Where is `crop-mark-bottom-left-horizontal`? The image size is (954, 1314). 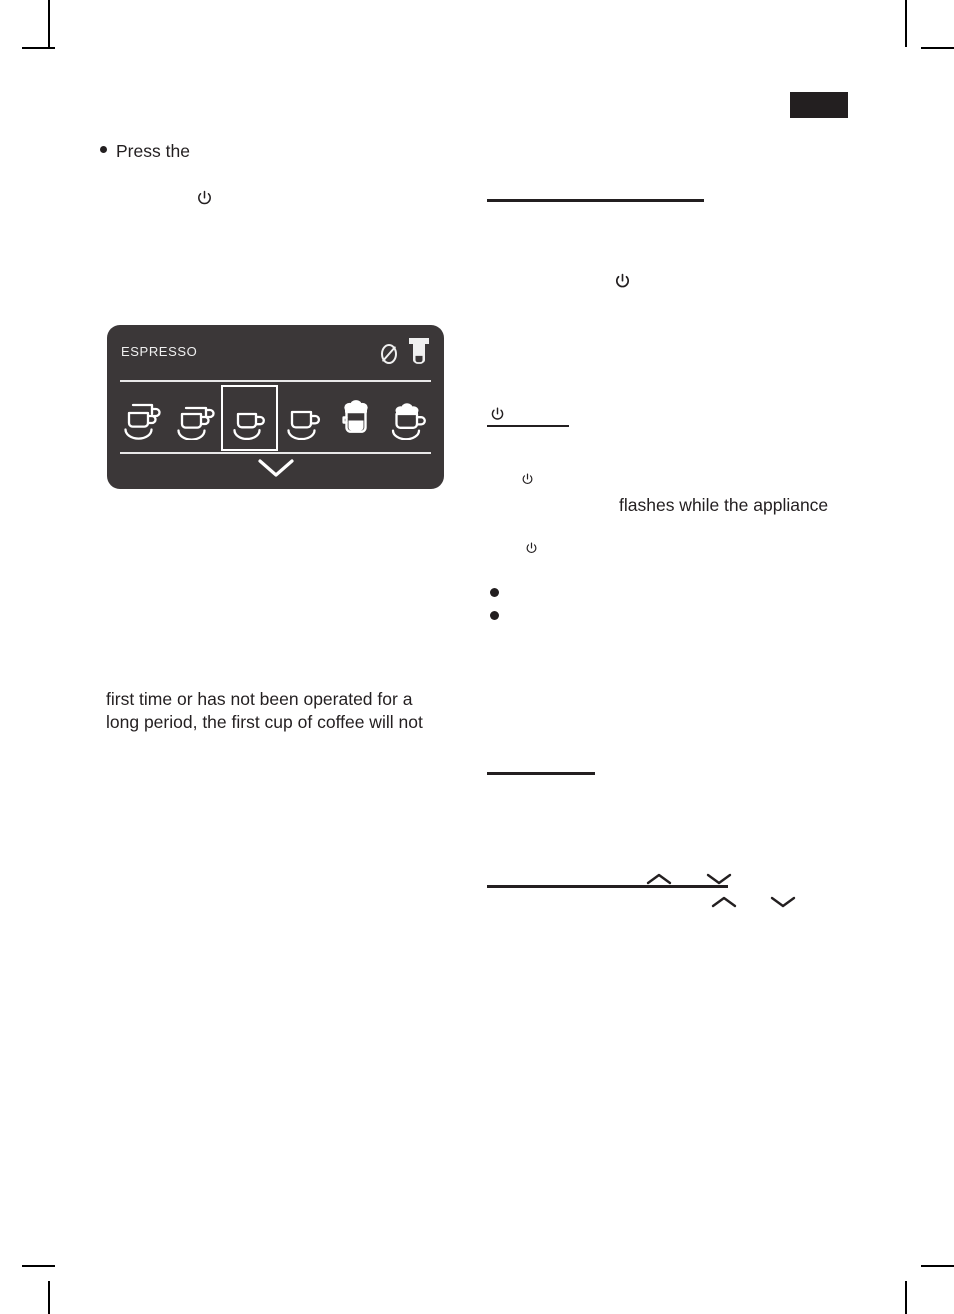 crop-mark-bottom-left-horizontal is located at coordinates (38, 1266).